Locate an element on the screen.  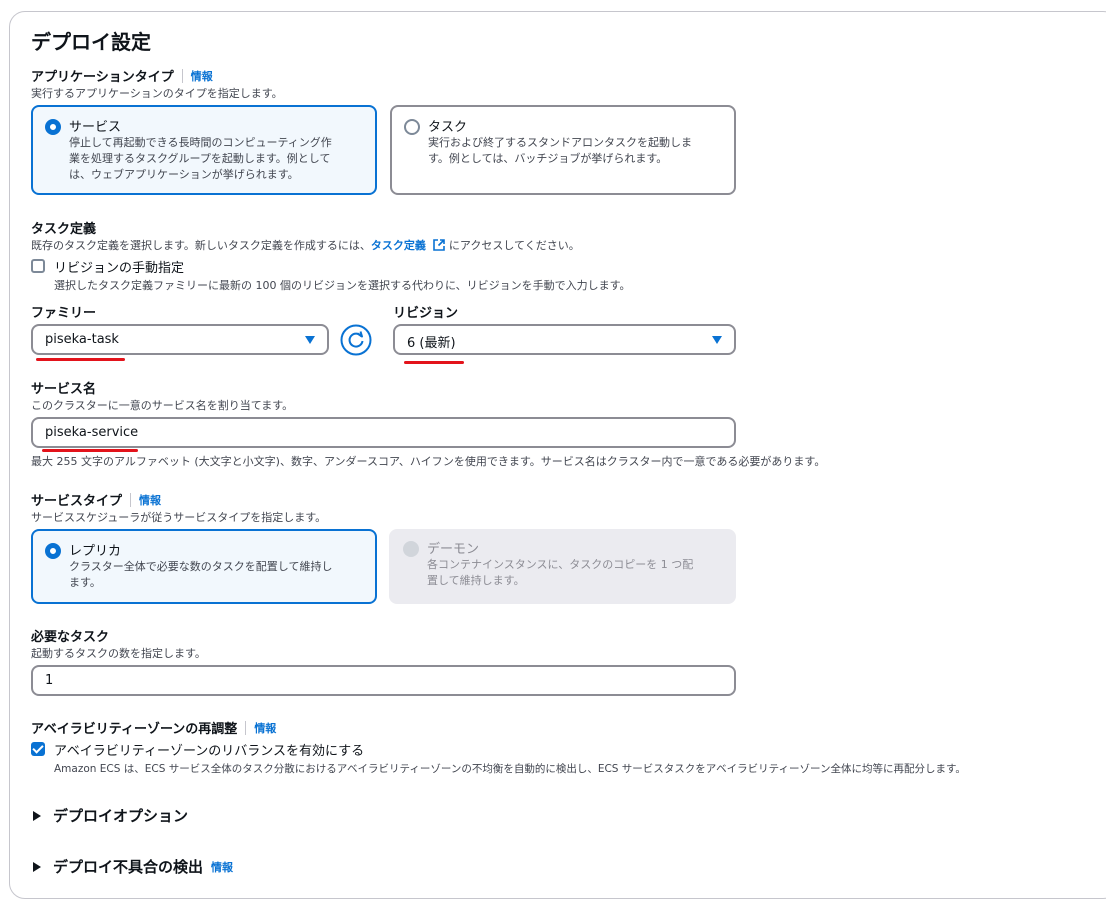
page-title: デプロイ設定 is located at coordinates (91, 42).